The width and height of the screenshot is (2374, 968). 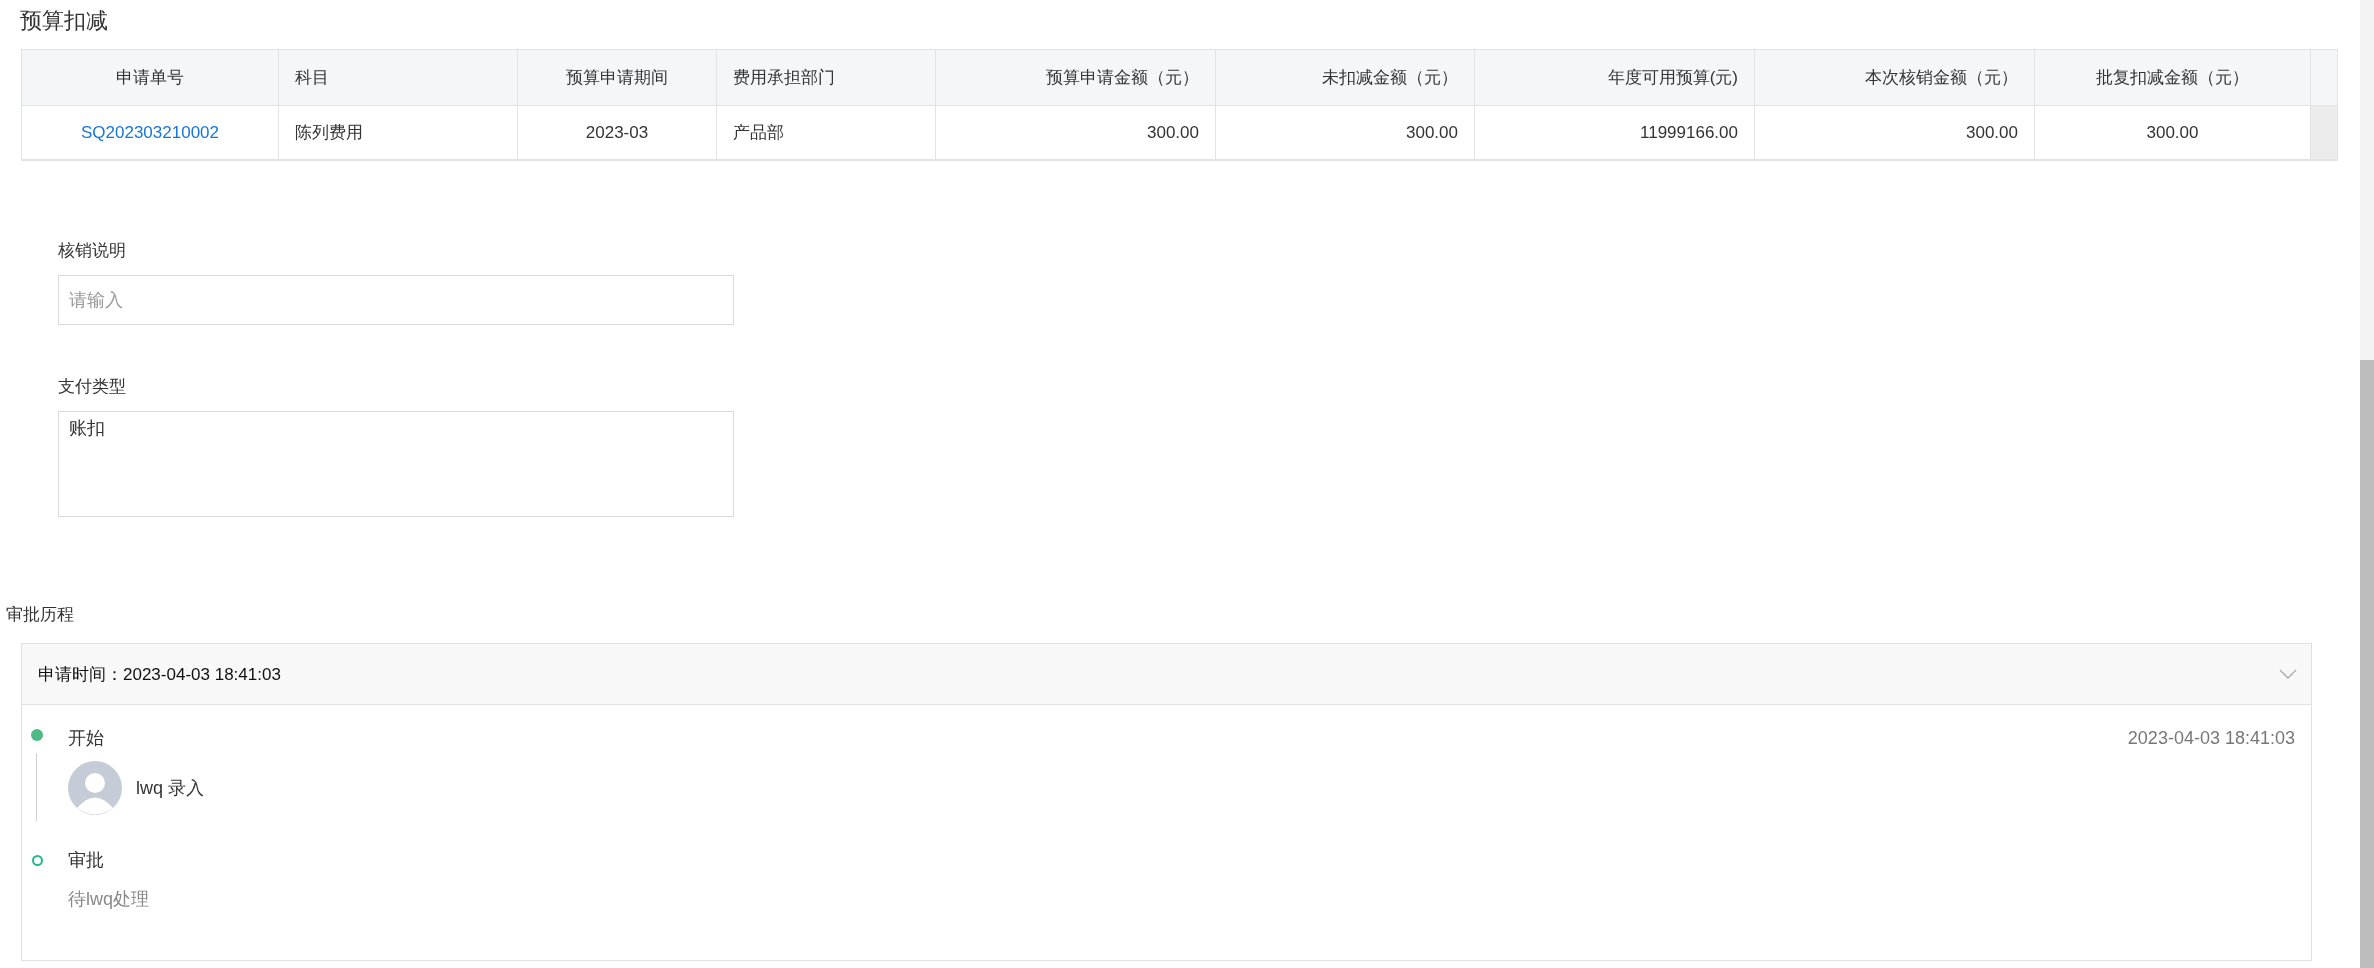 What do you see at coordinates (170, 788) in the screenshot?
I see `entry-text: lwq 录入` at bounding box center [170, 788].